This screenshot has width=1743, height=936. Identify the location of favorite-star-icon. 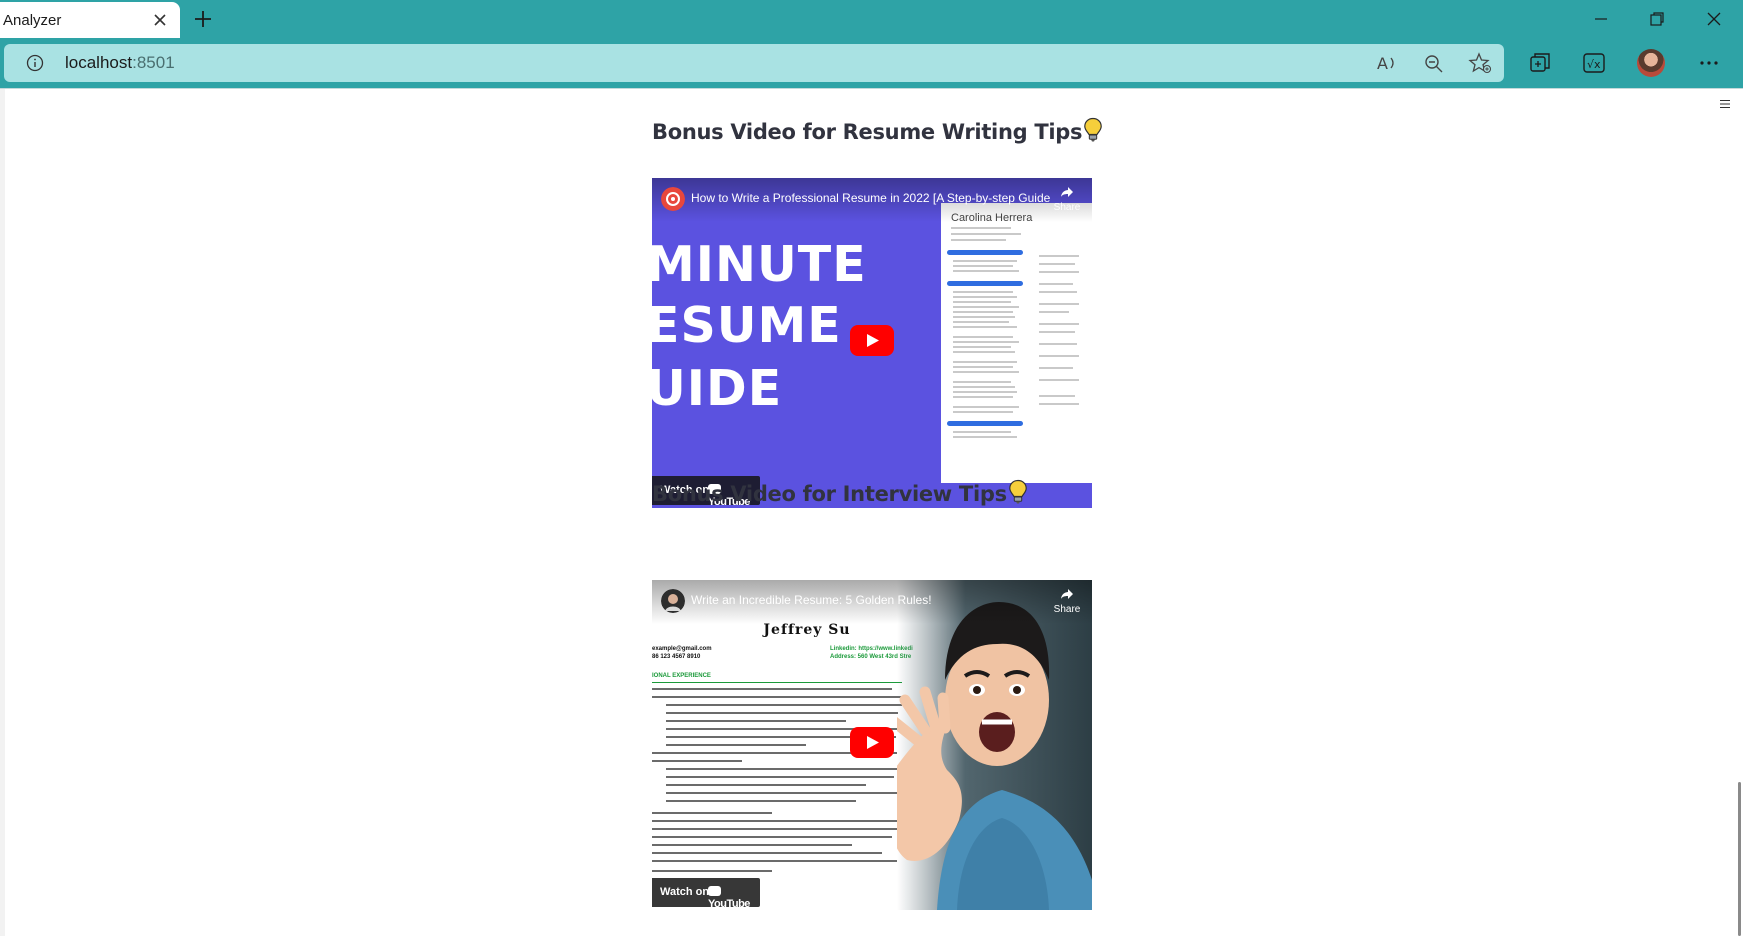
(1480, 63).